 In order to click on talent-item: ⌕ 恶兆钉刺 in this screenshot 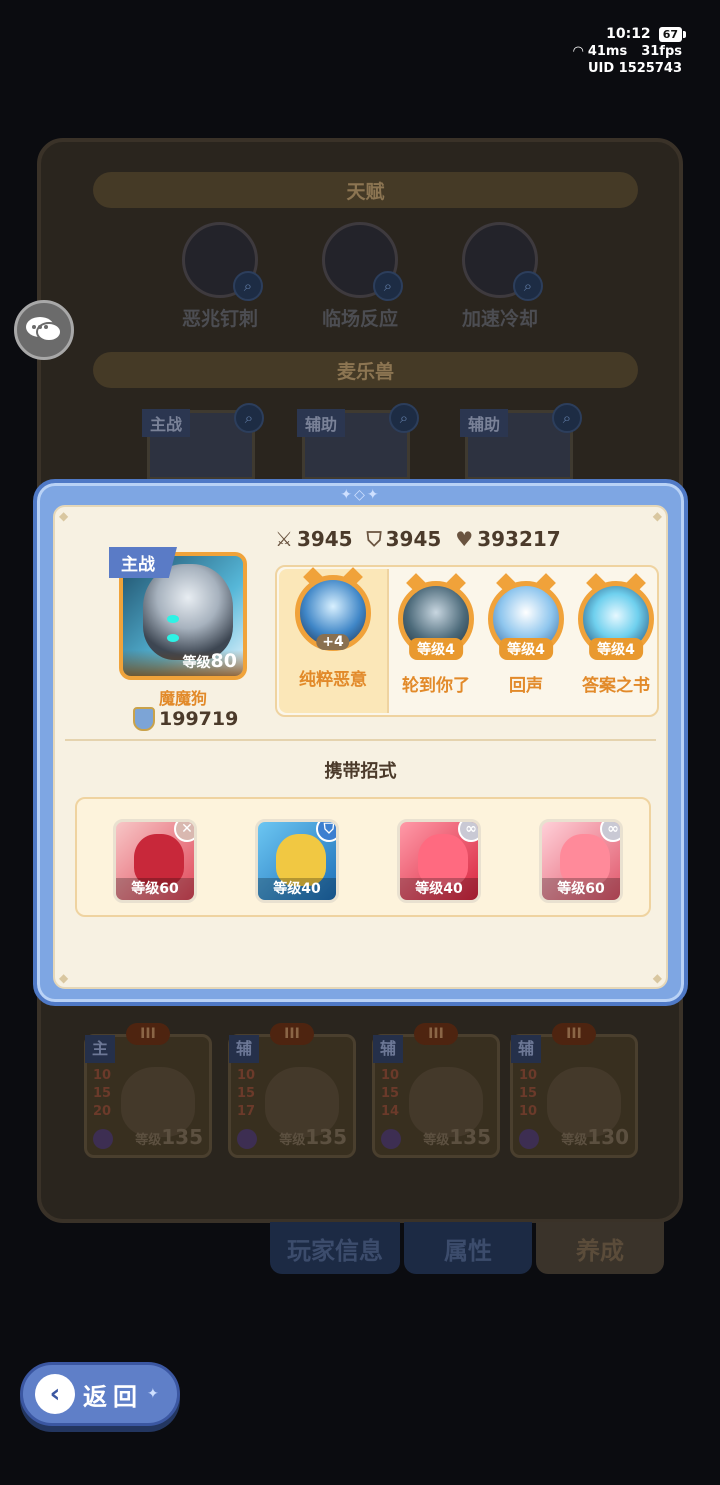, I will do `click(220, 276)`.